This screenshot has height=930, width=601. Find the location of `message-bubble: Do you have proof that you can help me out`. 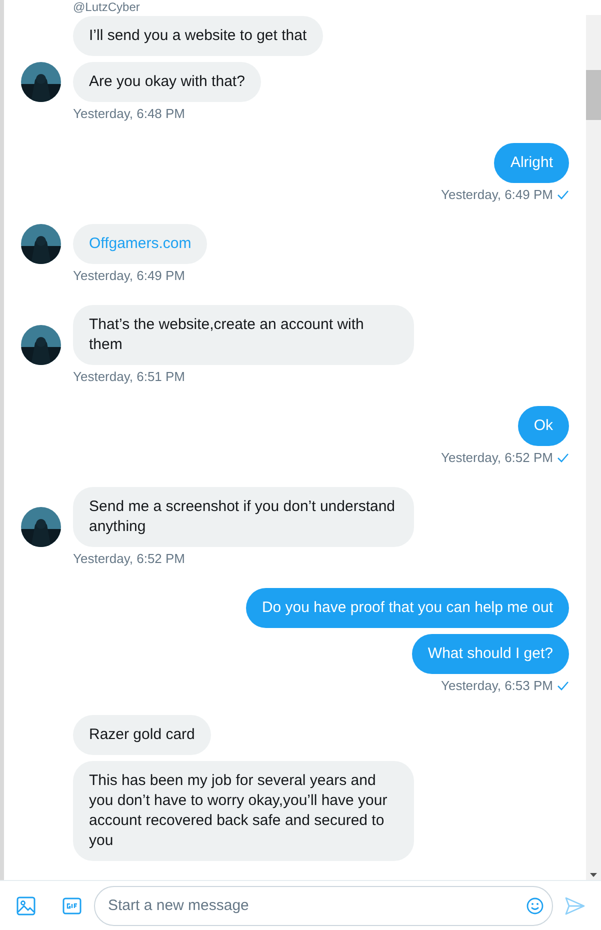

message-bubble: Do you have proof that you can help me out is located at coordinates (407, 608).